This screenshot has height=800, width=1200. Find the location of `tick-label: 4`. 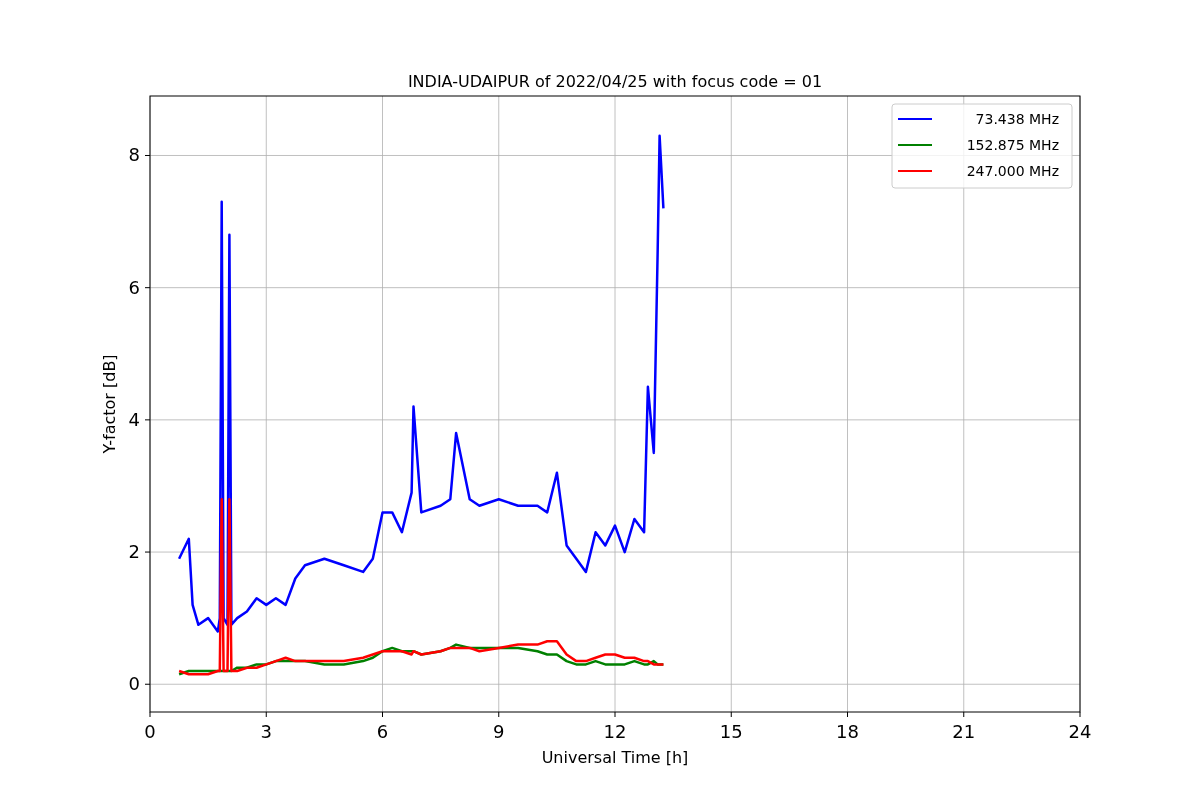

tick-label: 4 is located at coordinates (134, 419).